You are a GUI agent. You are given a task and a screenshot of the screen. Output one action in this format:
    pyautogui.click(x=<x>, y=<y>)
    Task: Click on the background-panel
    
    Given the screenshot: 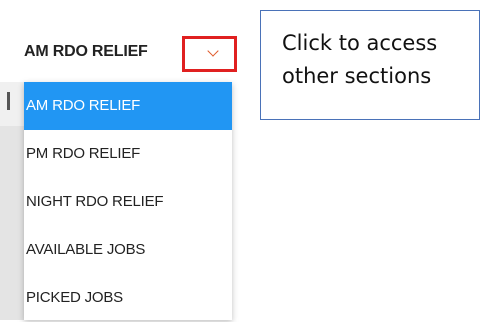 What is the action you would take?
    pyautogui.click(x=12, y=201)
    